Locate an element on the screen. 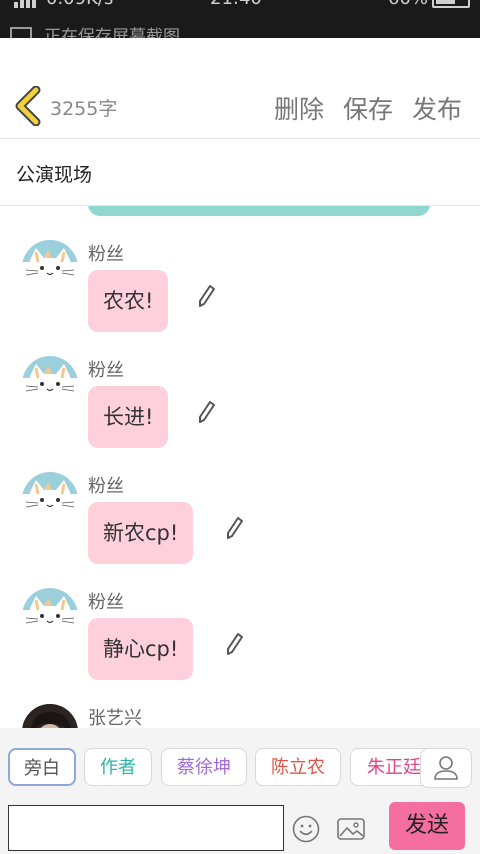 The width and height of the screenshot is (480, 854). role-character: 朱正廷 is located at coordinates (390, 767).